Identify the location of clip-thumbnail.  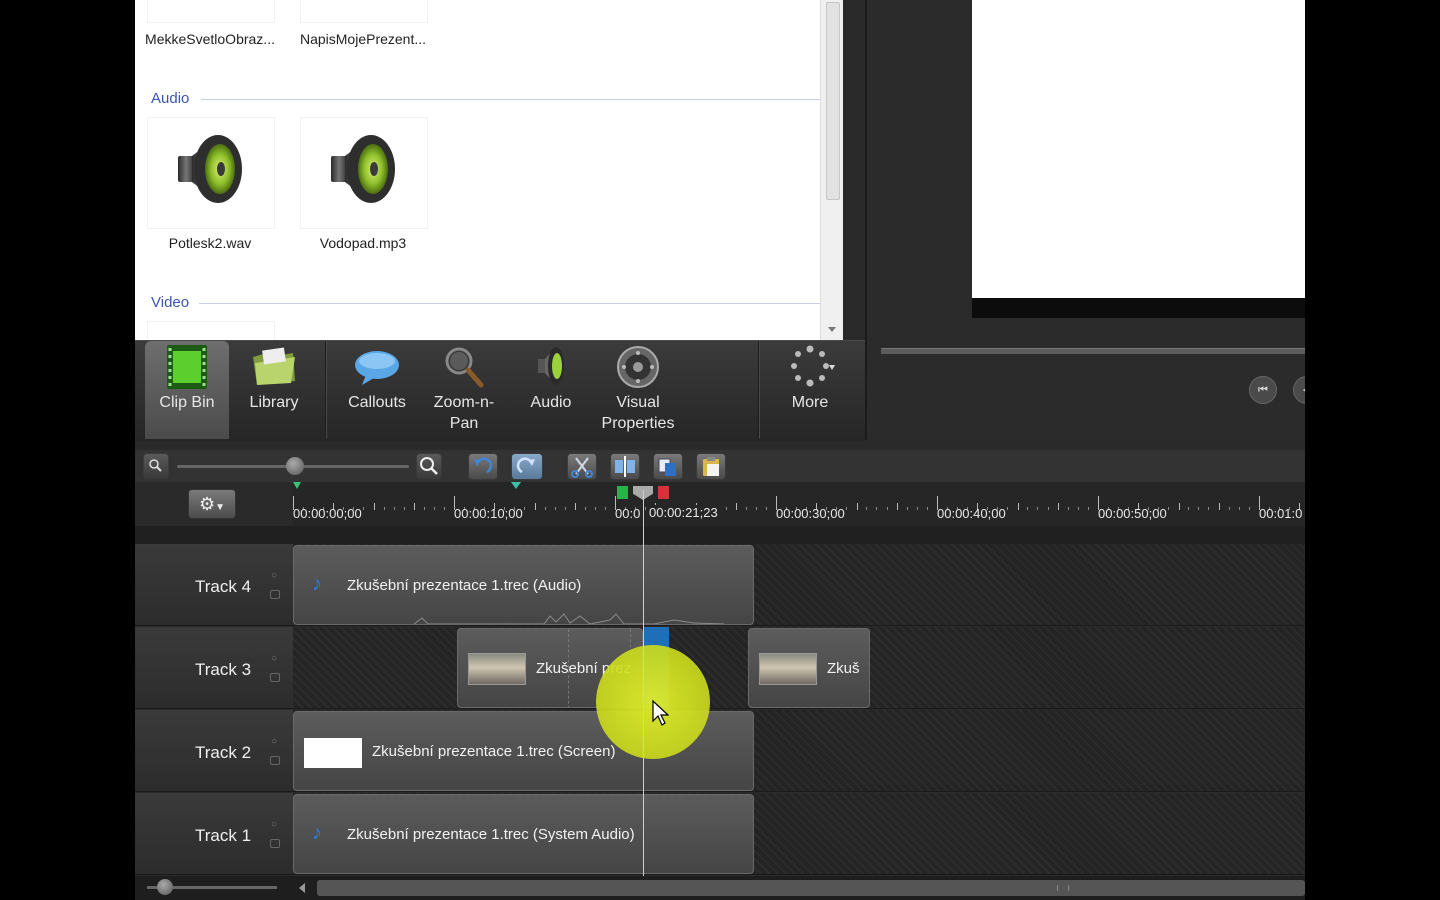
(788, 669).